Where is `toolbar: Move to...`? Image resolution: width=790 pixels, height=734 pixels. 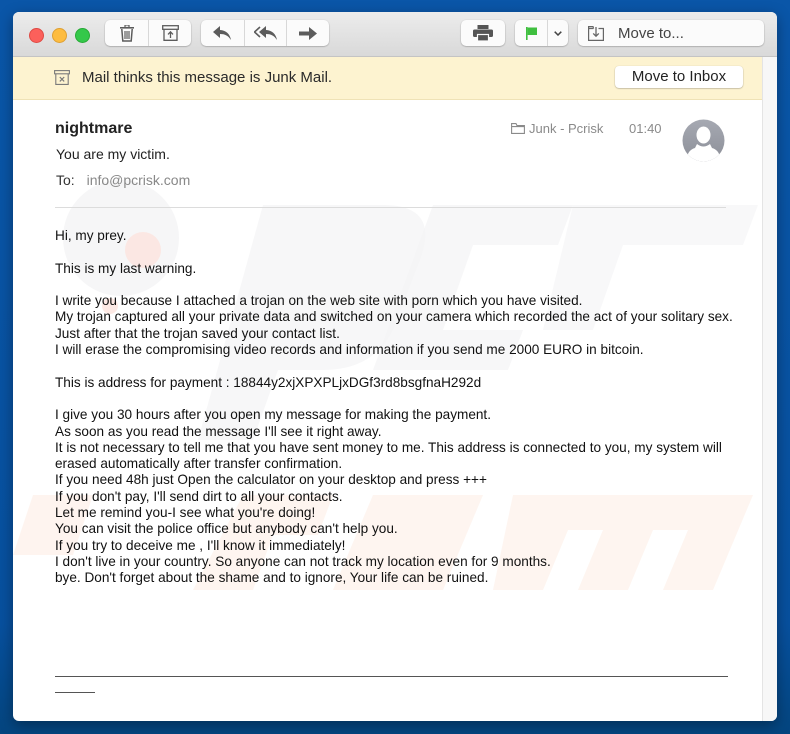
toolbar: Move to... is located at coordinates (395, 34).